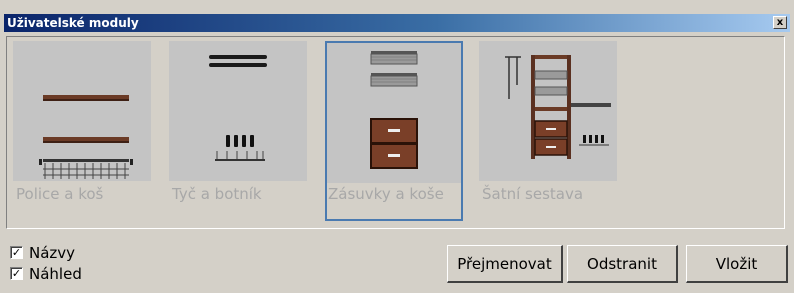  I want to click on wardrobe-set-thumbnail, so click(548, 111).